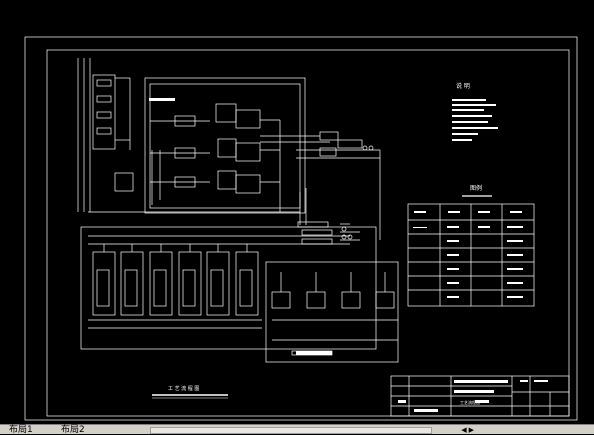 Image resolution: width=594 pixels, height=435 pixels. What do you see at coordinates (470, 402) in the screenshot?
I see `title-block-name: 工艺流程图` at bounding box center [470, 402].